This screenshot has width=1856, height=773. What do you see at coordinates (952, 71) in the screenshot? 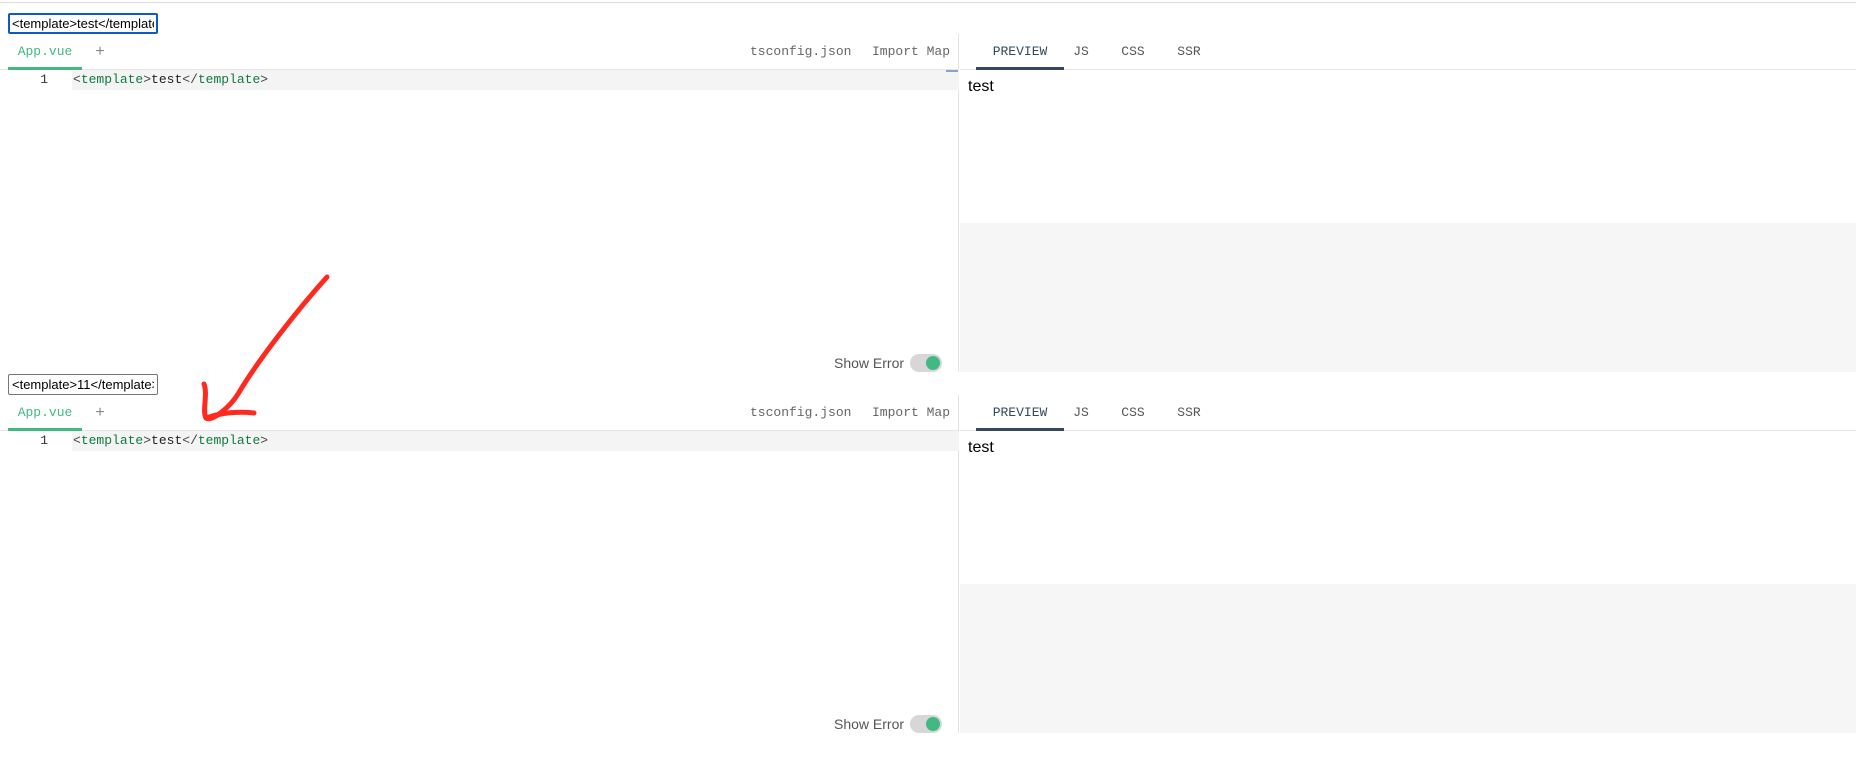
I see `scrollbar-marker` at bounding box center [952, 71].